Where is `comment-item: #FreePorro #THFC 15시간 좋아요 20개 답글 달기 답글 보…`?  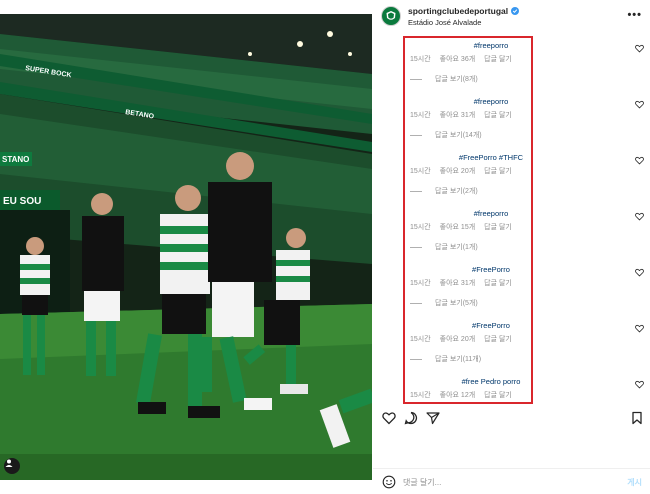 comment-item: #FreePorro #THFC 15시간 좋아요 20개 답글 달기 답글 보… is located at coordinates (511, 176).